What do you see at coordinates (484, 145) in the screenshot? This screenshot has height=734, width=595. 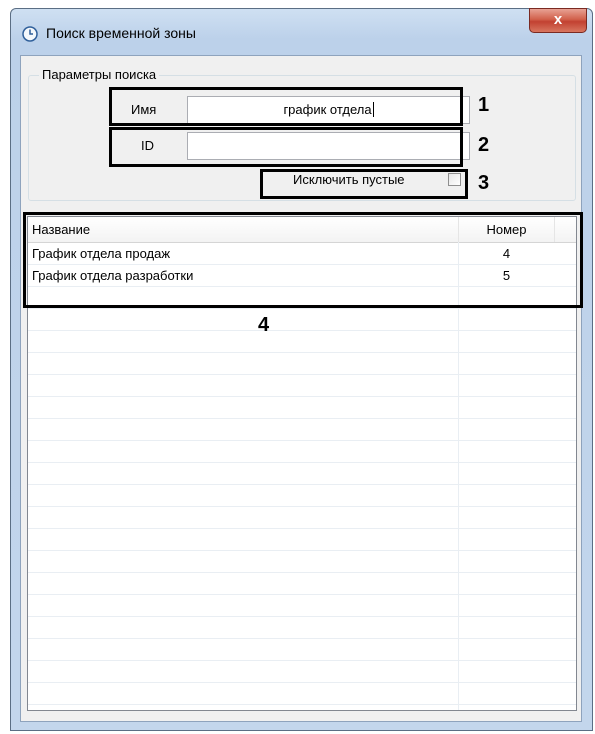 I see `callout-number-2: 2` at bounding box center [484, 145].